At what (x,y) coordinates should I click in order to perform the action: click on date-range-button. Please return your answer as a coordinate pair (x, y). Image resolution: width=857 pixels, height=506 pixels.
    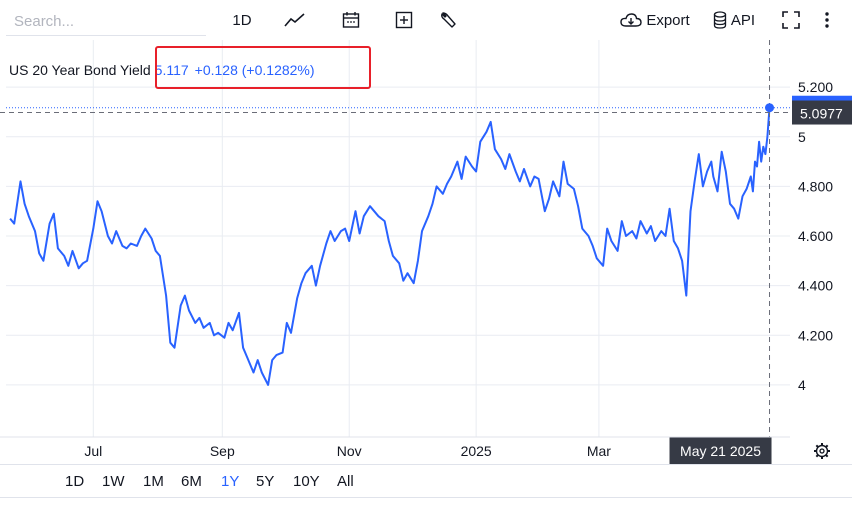
    Looking at the image, I should click on (351, 20).